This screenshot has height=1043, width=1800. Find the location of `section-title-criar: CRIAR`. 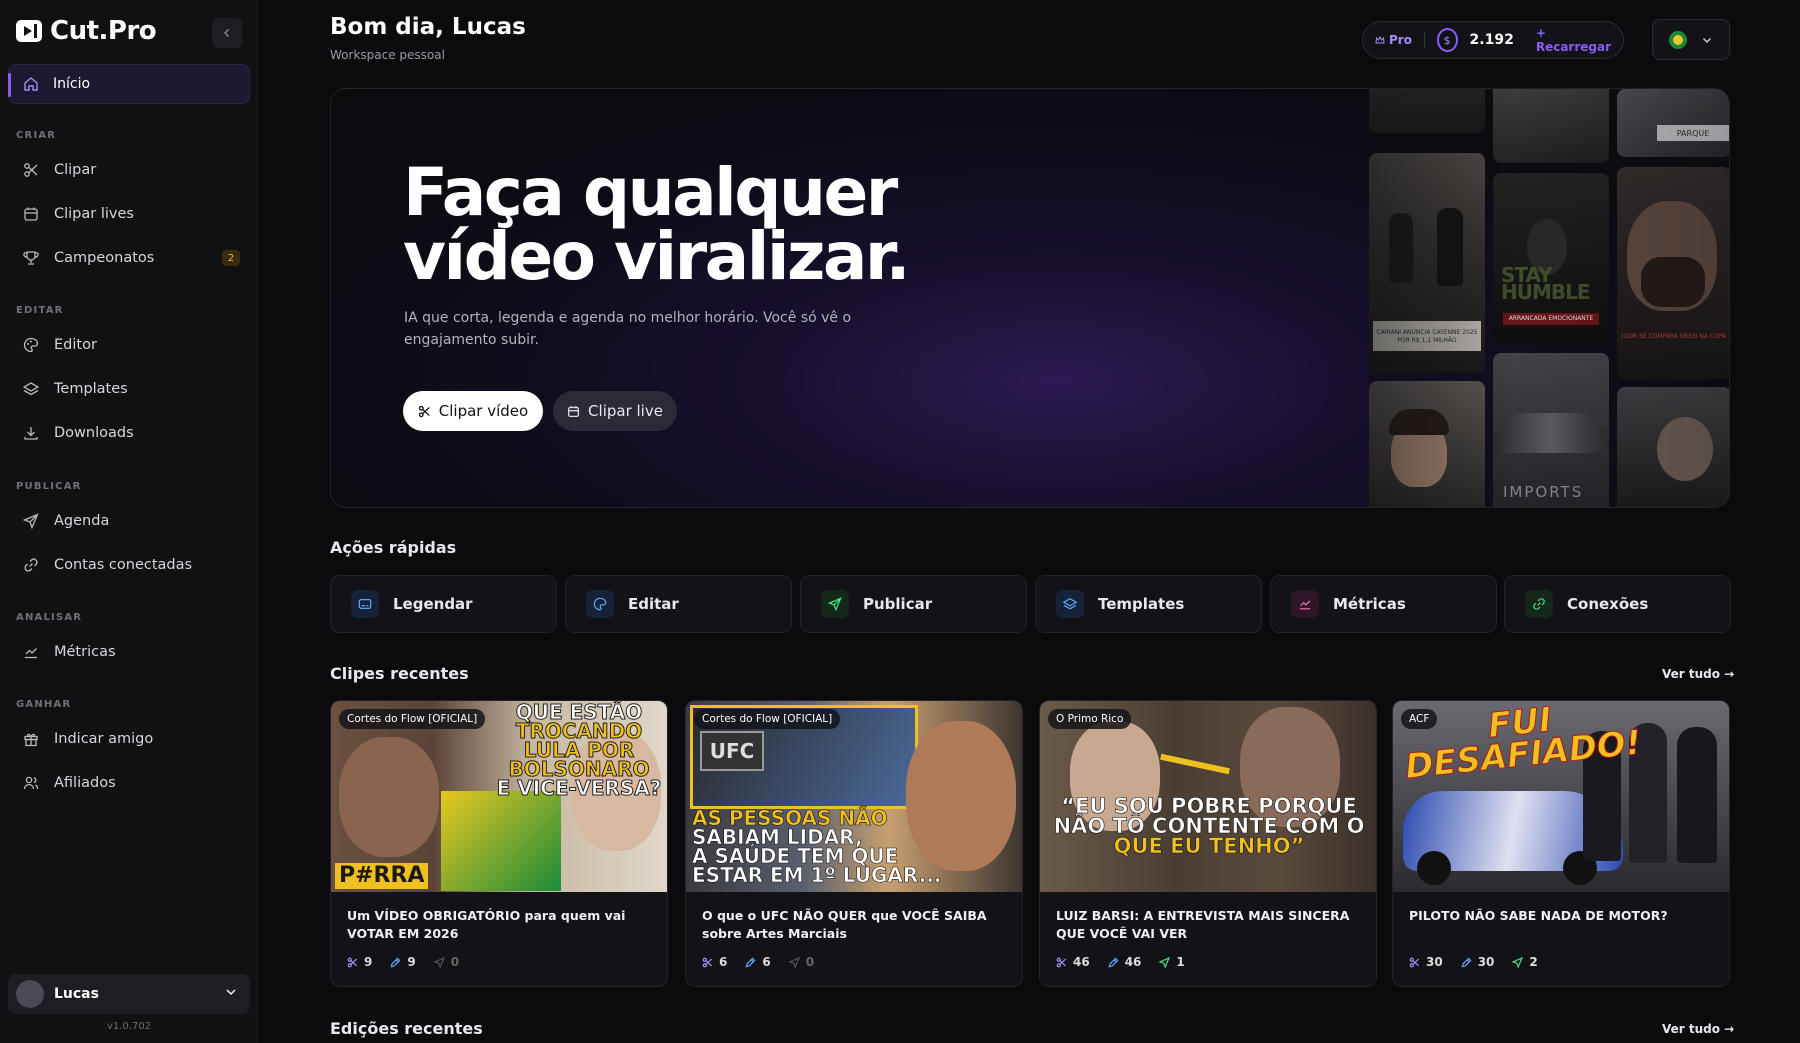

section-title-criar: CRIAR is located at coordinates (36, 135).